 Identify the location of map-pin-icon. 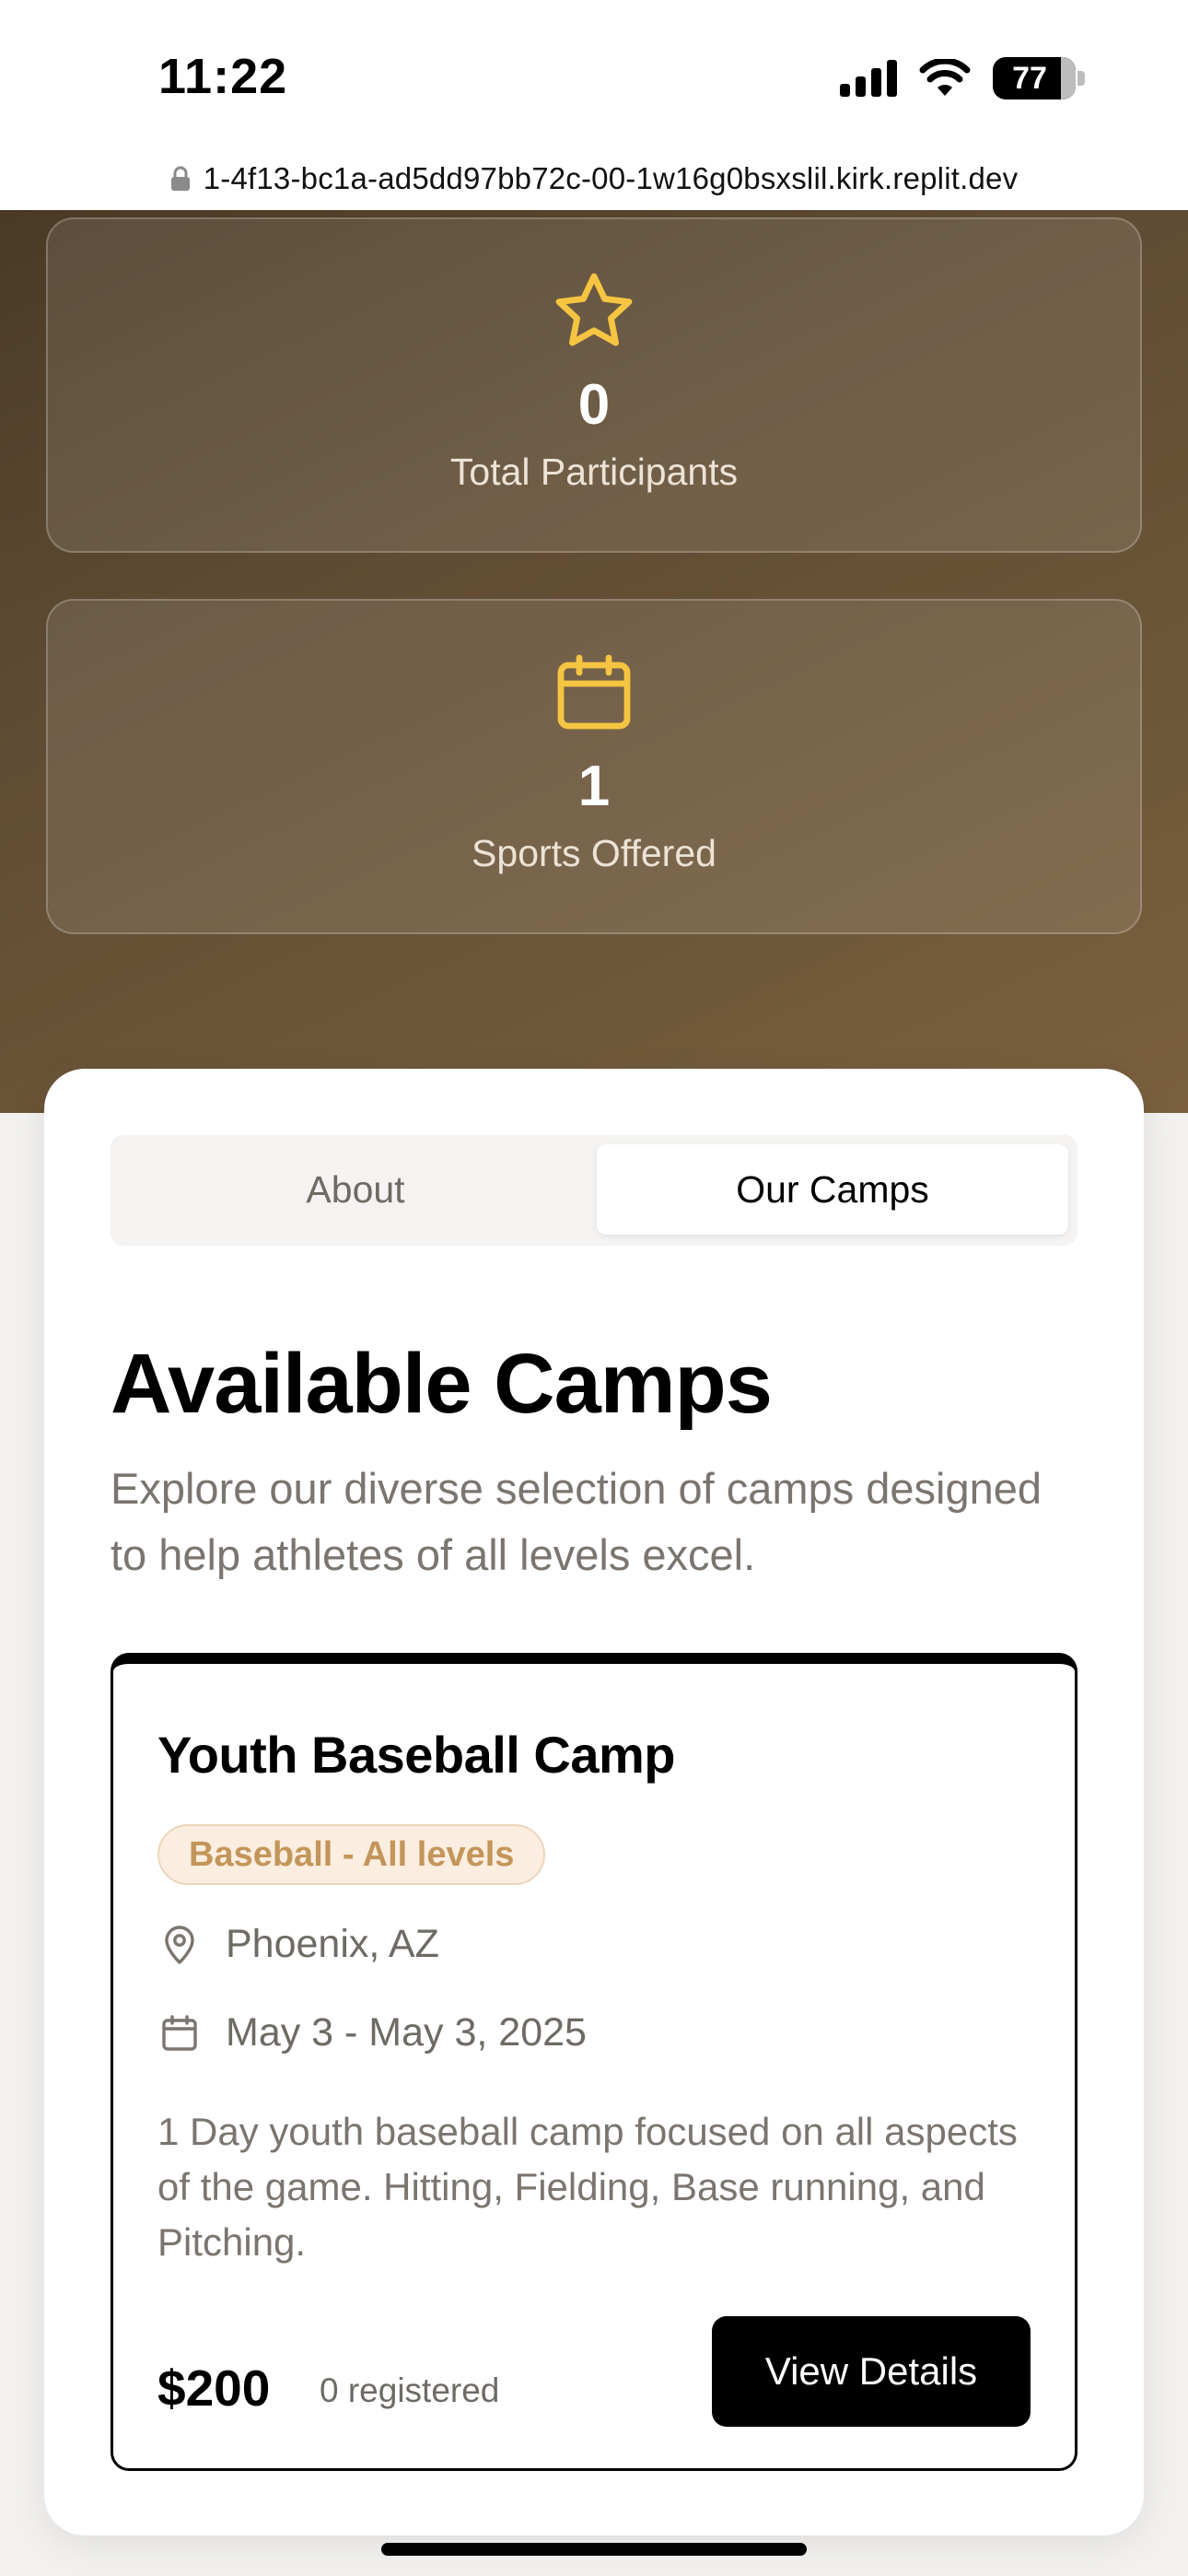
(179, 1944).